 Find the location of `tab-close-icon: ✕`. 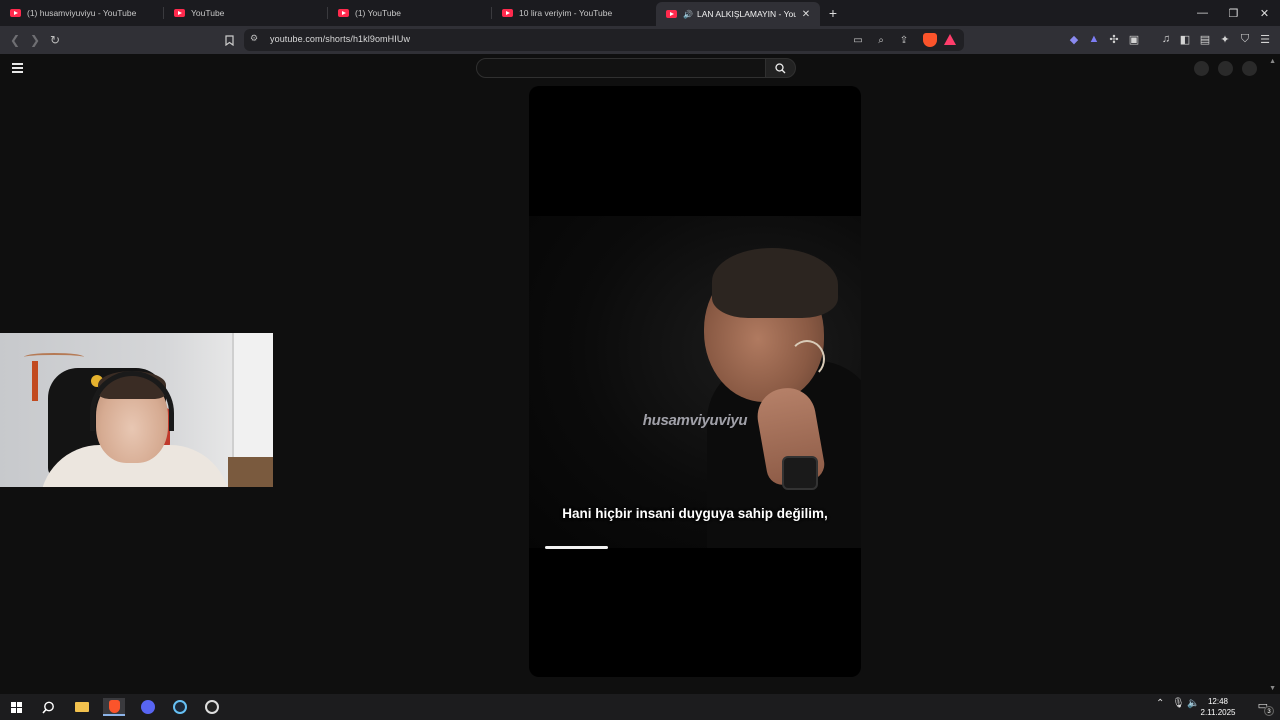

tab-close-icon: ✕ is located at coordinates (806, 14).